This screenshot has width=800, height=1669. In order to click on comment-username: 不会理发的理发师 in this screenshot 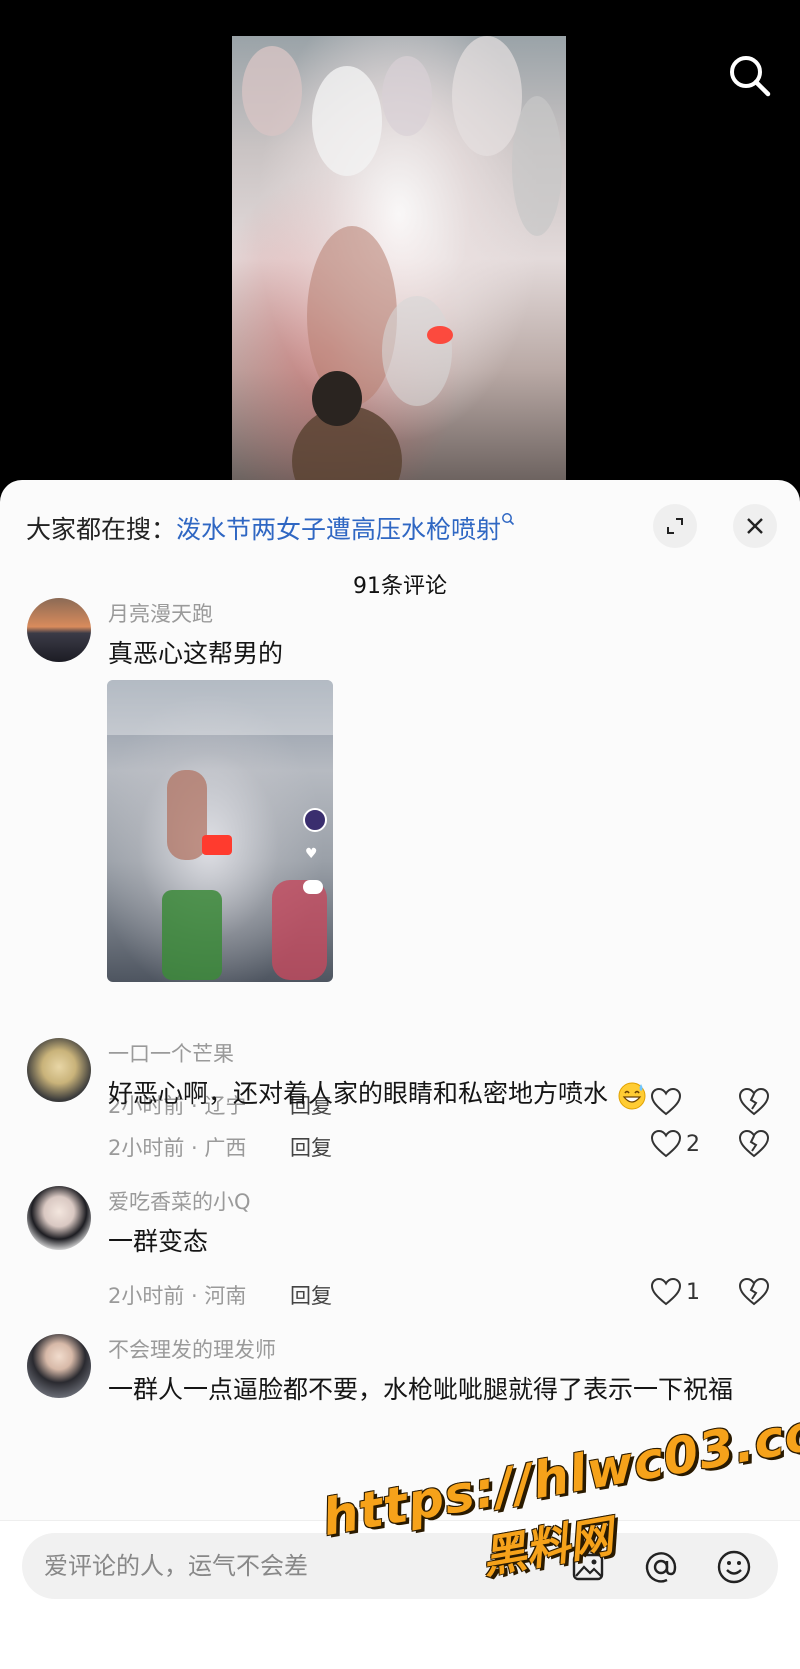, I will do `click(192, 1349)`.